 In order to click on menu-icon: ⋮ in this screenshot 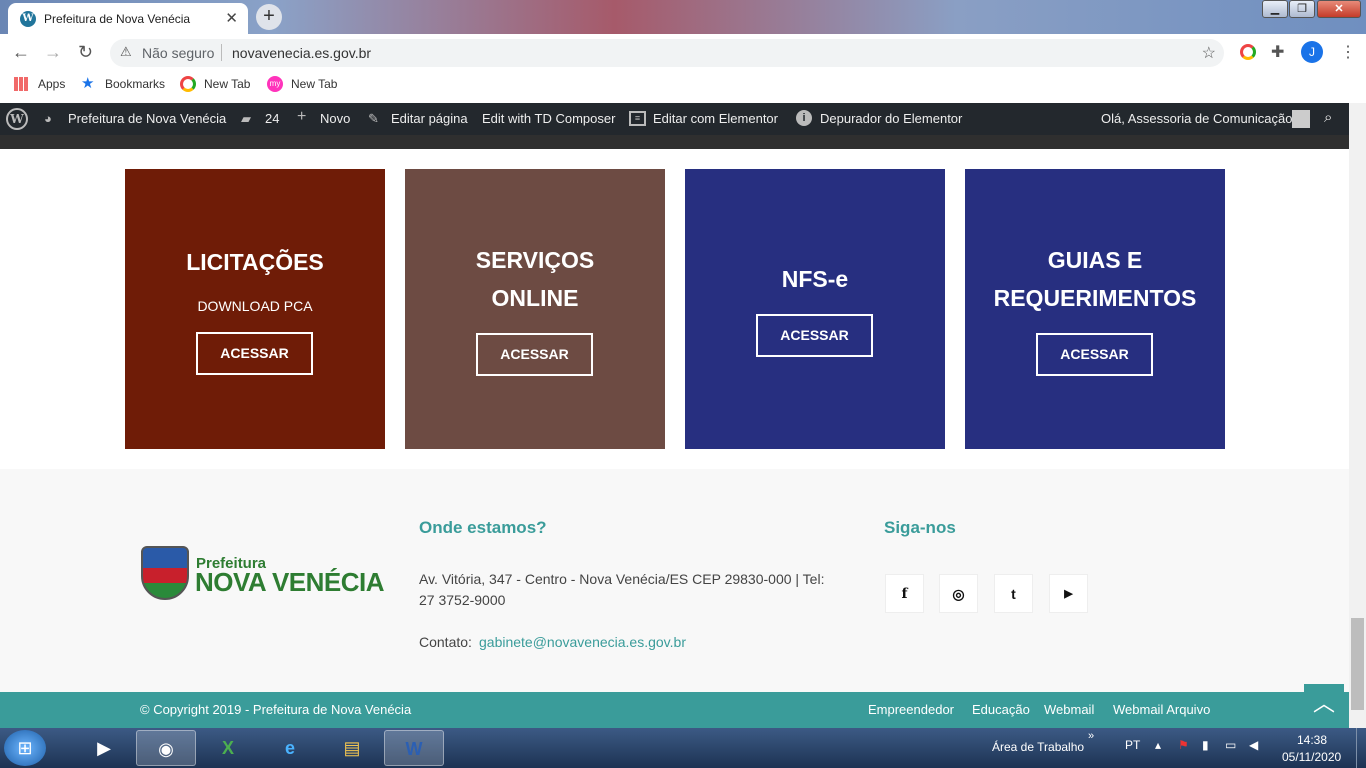, I will do `click(1348, 52)`.